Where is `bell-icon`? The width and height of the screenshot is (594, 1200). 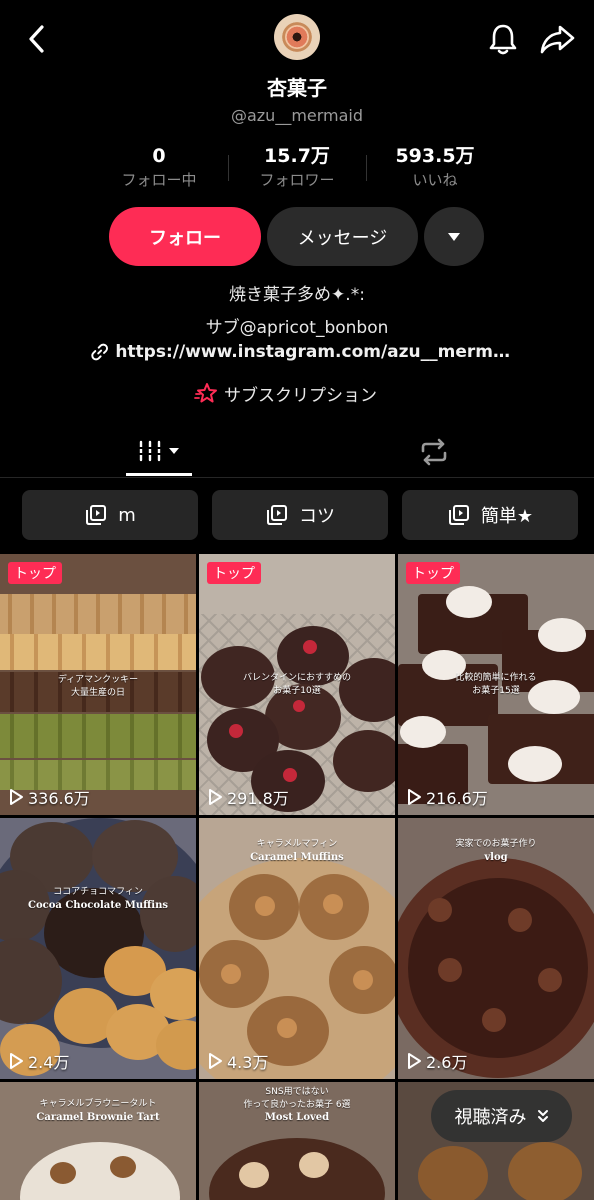 bell-icon is located at coordinates (503, 39).